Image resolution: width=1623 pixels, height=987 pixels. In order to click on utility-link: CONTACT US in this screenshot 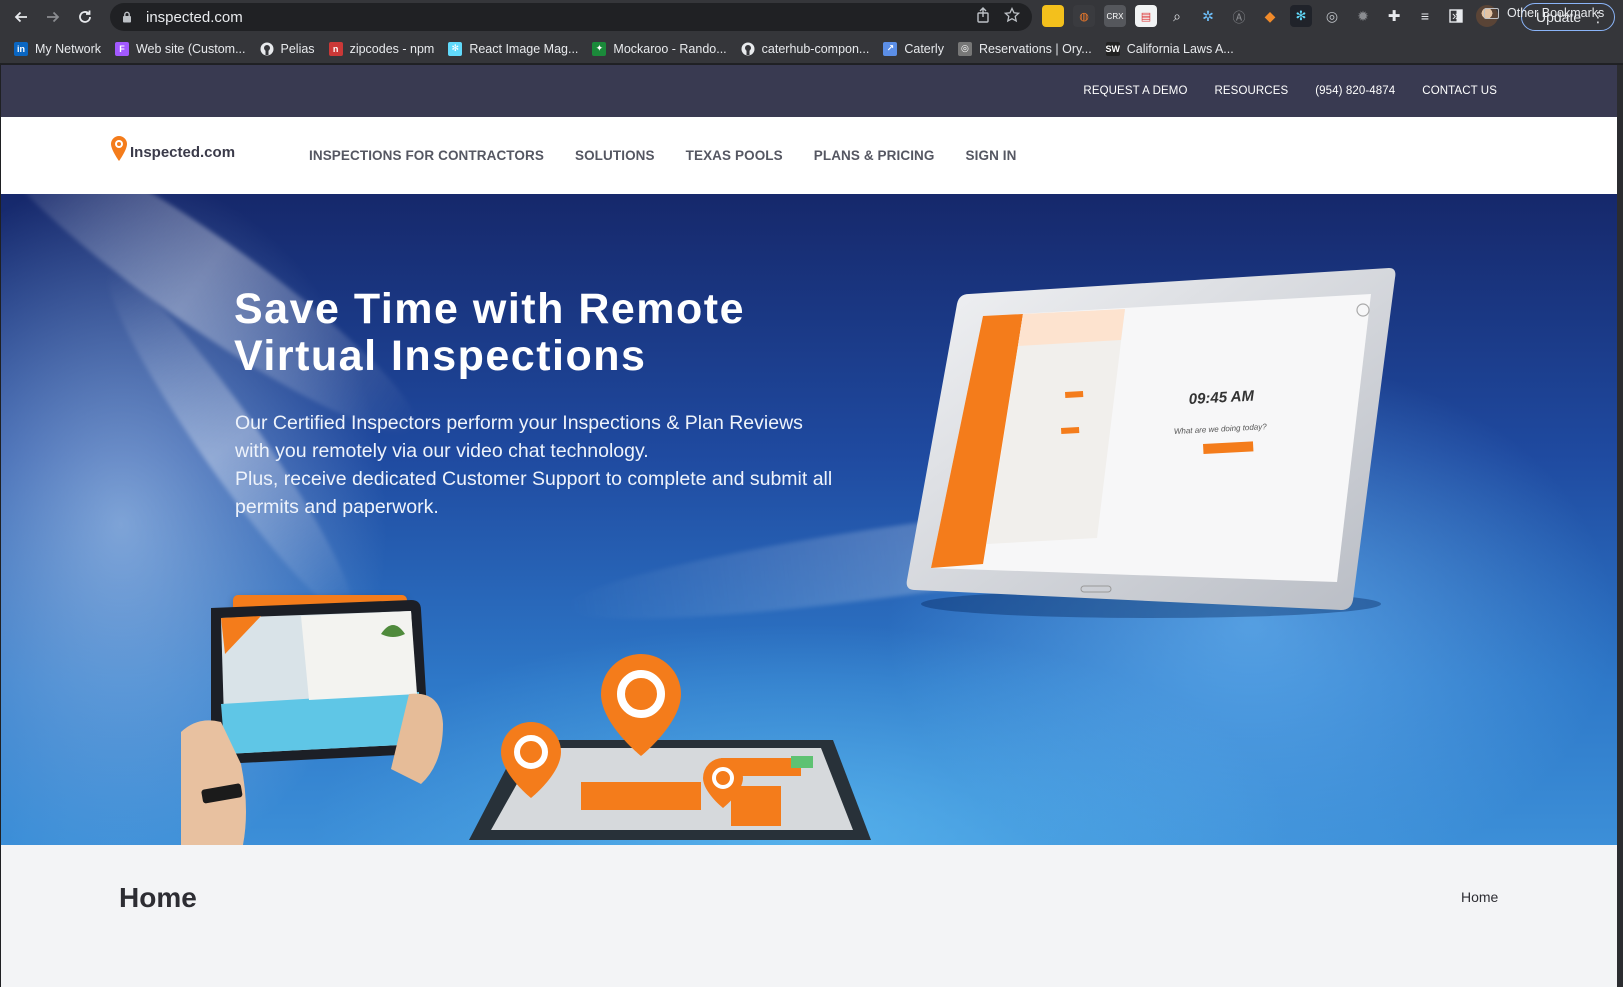, I will do `click(1459, 91)`.